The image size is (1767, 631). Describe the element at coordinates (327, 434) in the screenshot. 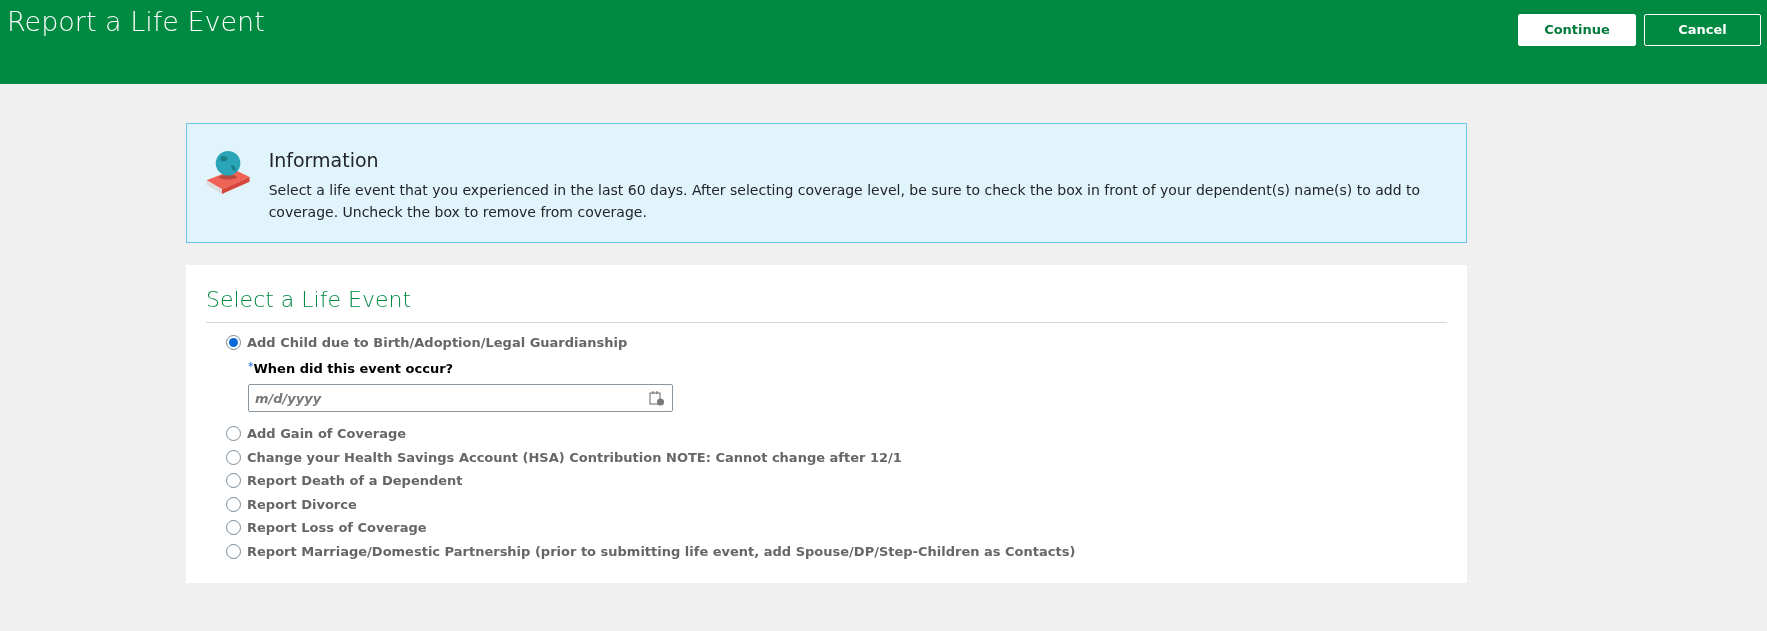

I see `option-label: Add Gain of Coverage` at that location.